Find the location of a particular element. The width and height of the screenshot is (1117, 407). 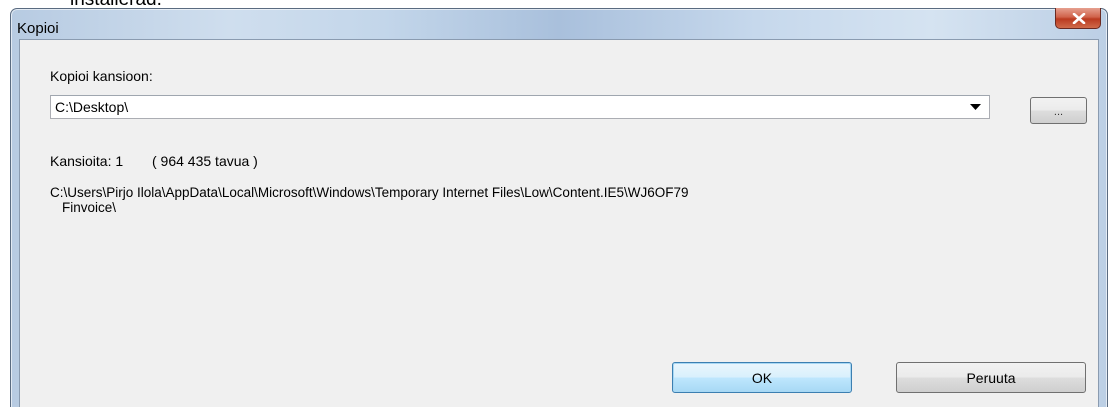

chevron-down-icon is located at coordinates (975, 107).